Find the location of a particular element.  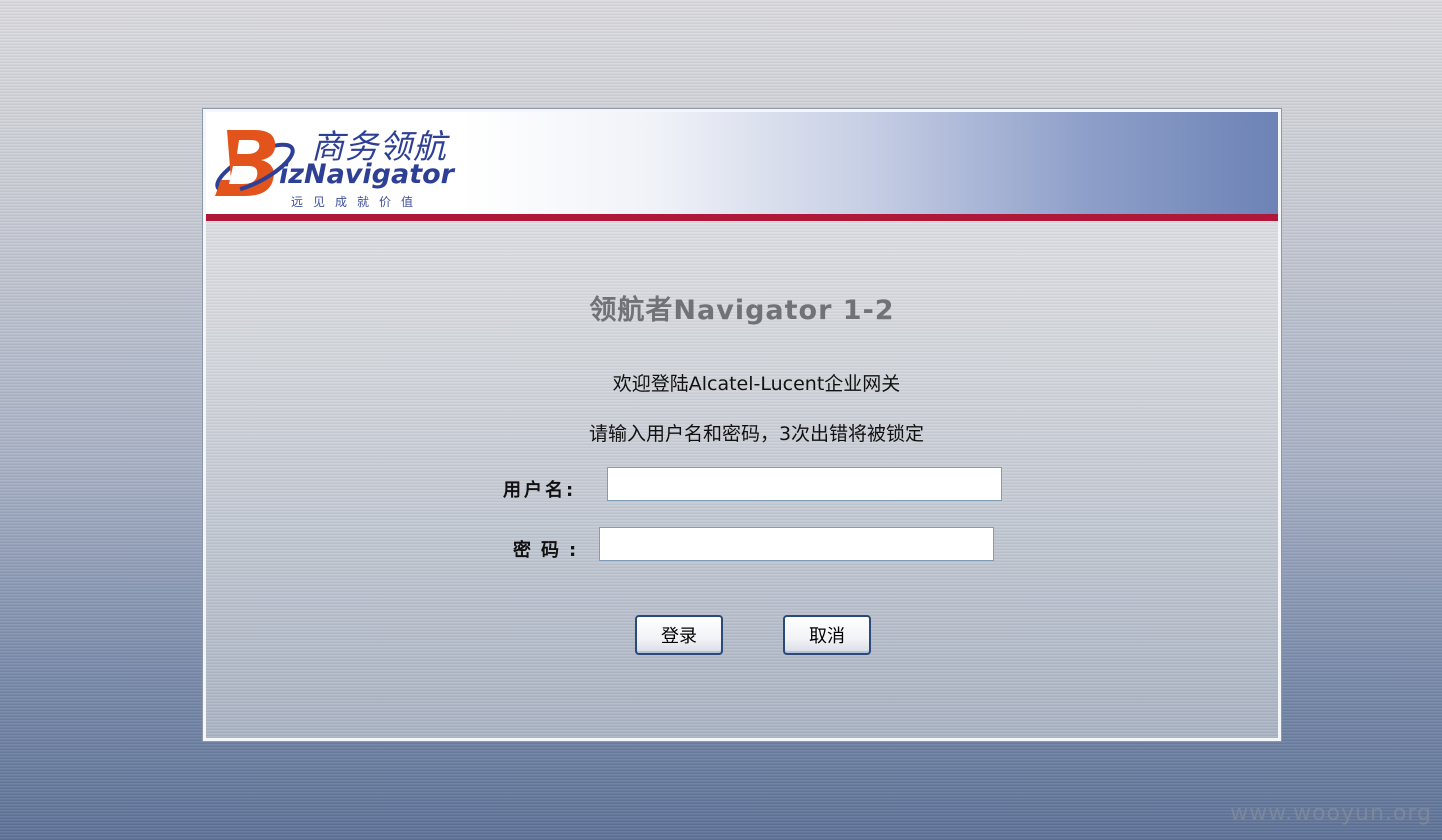

biz-navigator-logo: 商务领航 BizNavigator 远见成就价值 is located at coordinates (341, 163).